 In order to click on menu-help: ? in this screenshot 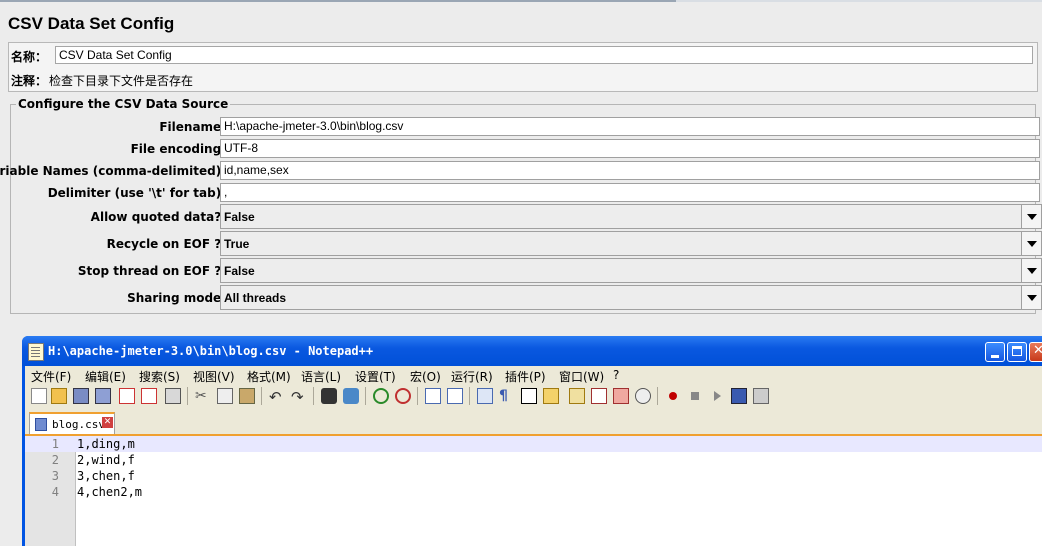, I will do `click(616, 375)`.